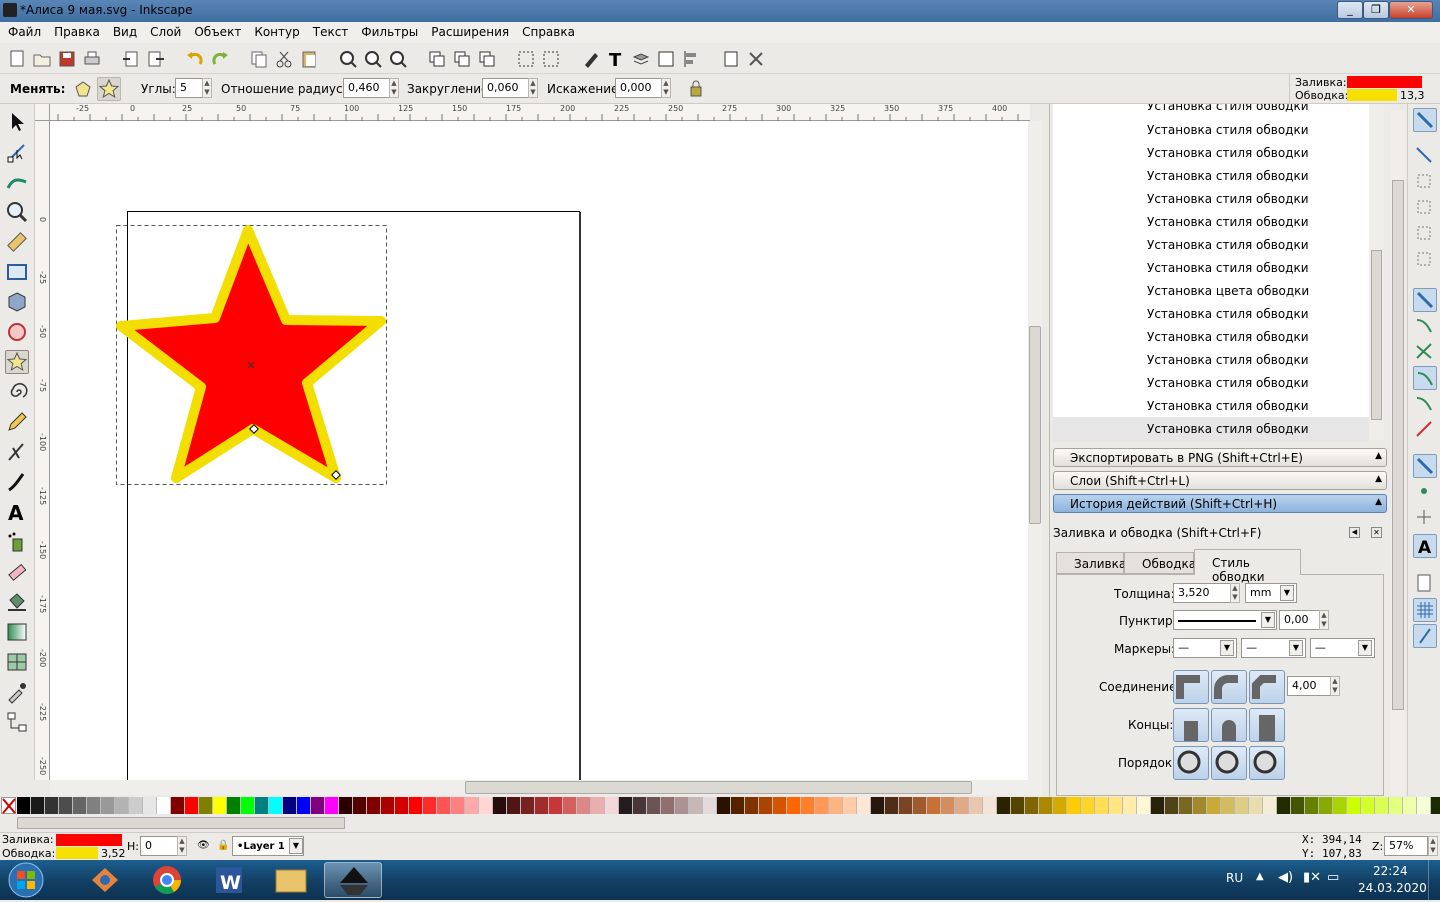 This screenshot has height=902, width=1440. What do you see at coordinates (1220, 480) in the screenshot?
I see `layers-dock: Слои (Shift+Ctrl+L) ▲` at bounding box center [1220, 480].